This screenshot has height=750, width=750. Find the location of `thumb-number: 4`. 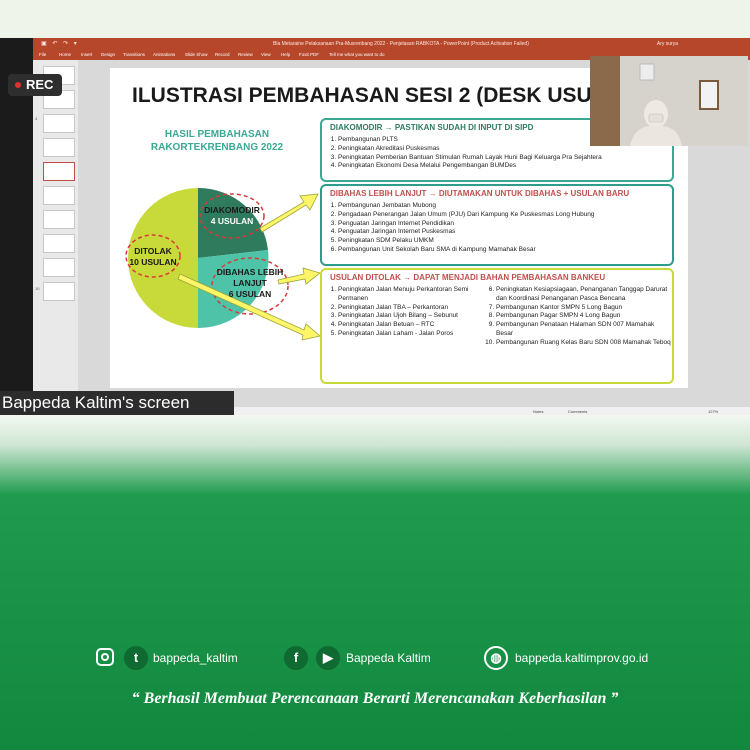

thumb-number: 4 is located at coordinates (36, 118).